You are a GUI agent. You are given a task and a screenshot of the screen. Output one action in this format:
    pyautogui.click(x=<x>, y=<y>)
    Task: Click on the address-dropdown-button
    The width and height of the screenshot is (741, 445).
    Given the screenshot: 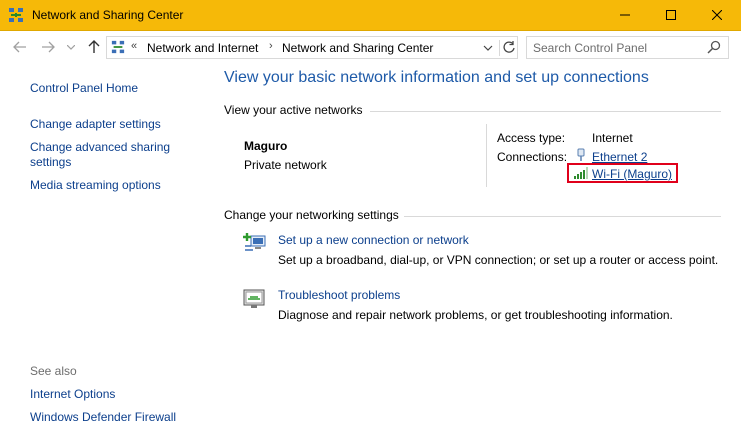 What is the action you would take?
    pyautogui.click(x=489, y=48)
    